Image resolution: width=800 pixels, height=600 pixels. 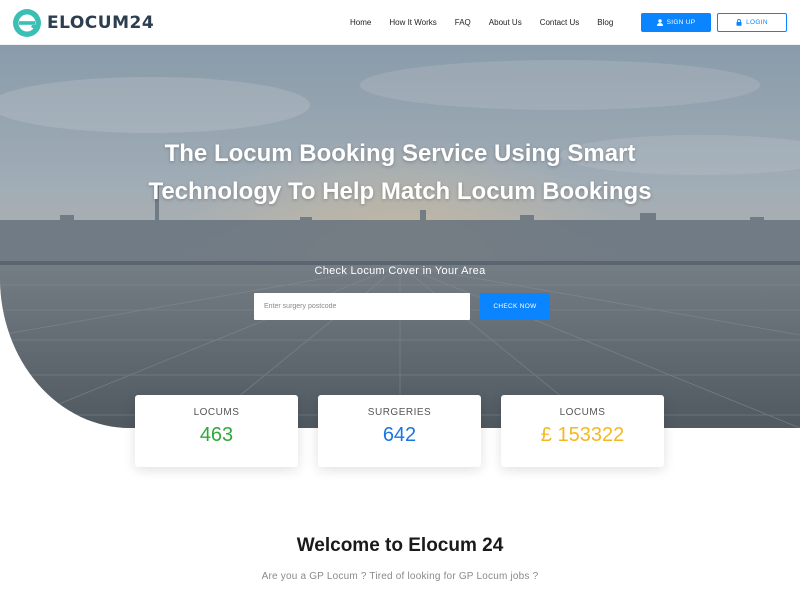 What do you see at coordinates (360, 22) in the screenshot?
I see `nav-home: Home` at bounding box center [360, 22].